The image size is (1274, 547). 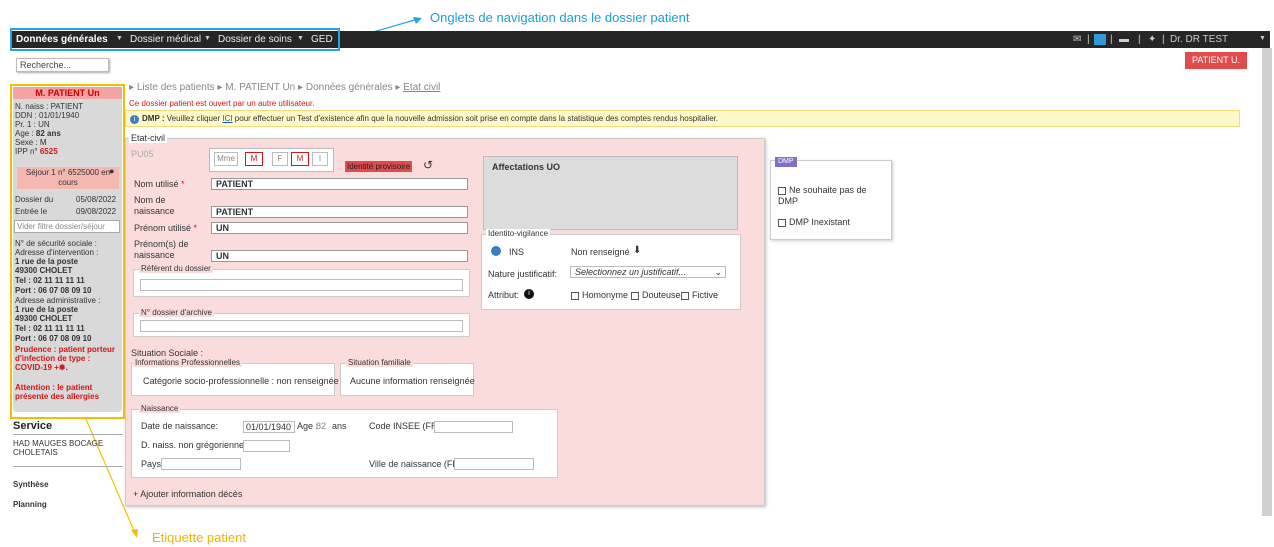 I want to click on attribut-label: Attribut:, so click(x=504, y=295).